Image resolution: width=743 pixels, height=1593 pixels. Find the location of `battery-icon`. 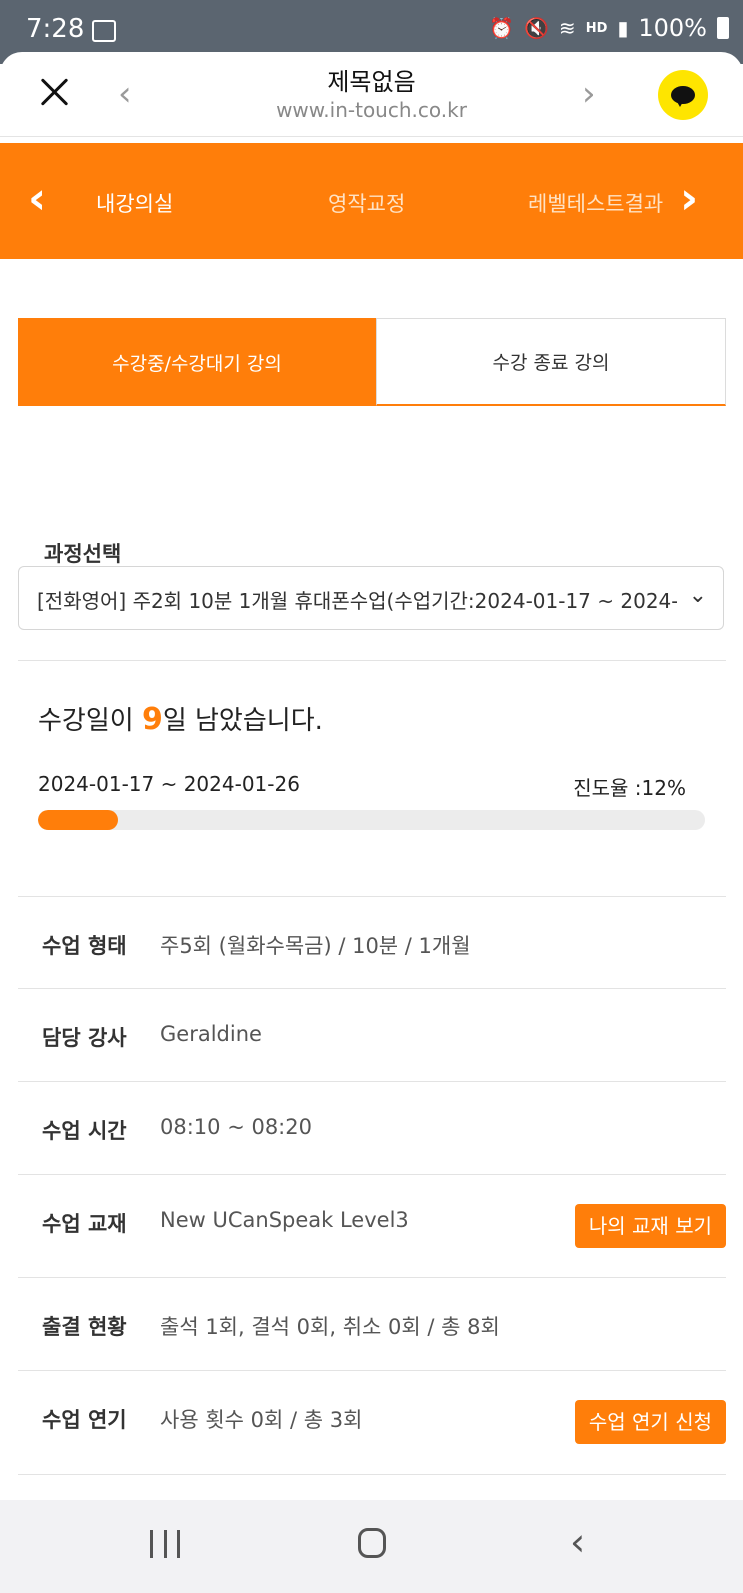

battery-icon is located at coordinates (723, 28).